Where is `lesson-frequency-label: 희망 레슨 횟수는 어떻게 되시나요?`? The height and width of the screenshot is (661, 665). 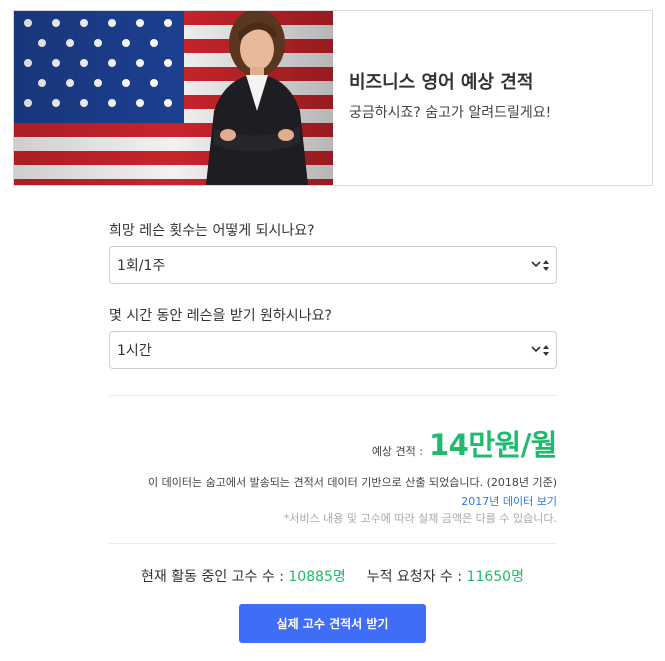 lesson-frequency-label: 희망 레슨 횟수는 어떻게 되시나요? is located at coordinates (212, 231).